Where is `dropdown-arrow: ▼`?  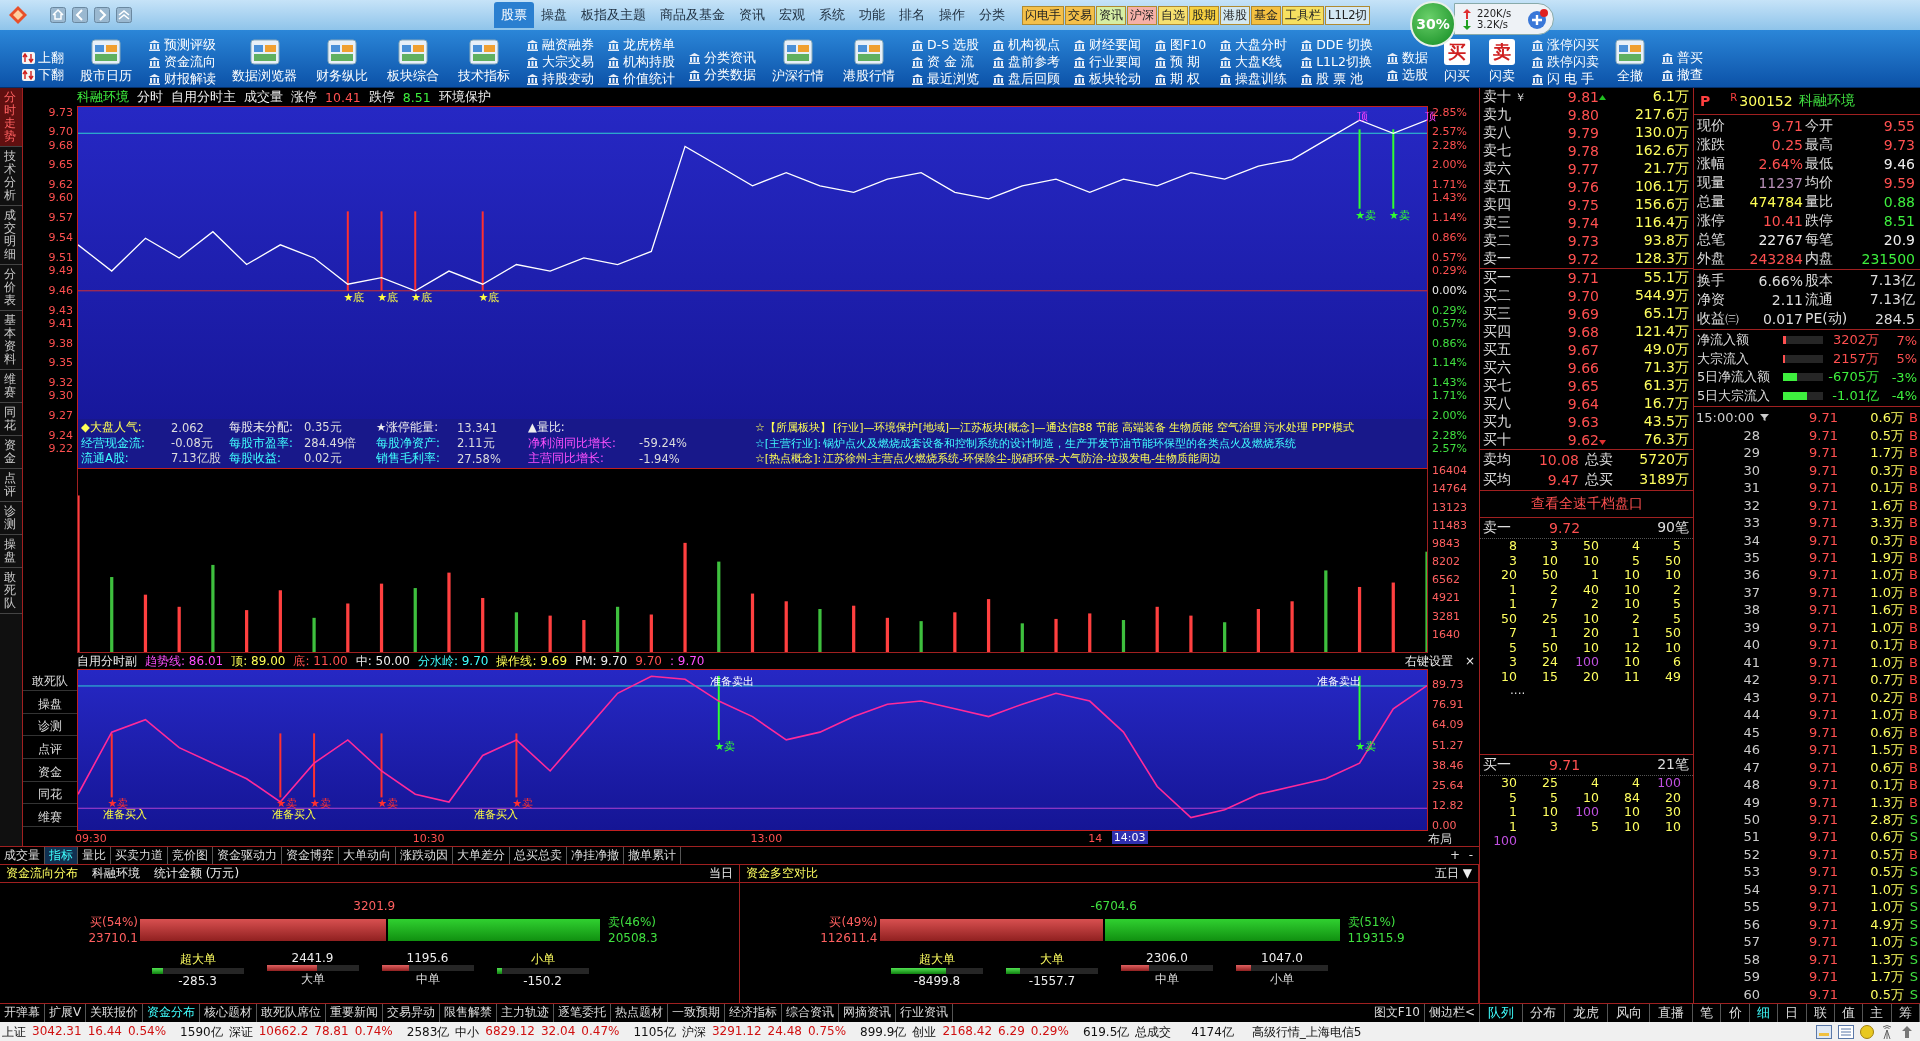
dropdown-arrow: ▼ is located at coordinates (1467, 873).